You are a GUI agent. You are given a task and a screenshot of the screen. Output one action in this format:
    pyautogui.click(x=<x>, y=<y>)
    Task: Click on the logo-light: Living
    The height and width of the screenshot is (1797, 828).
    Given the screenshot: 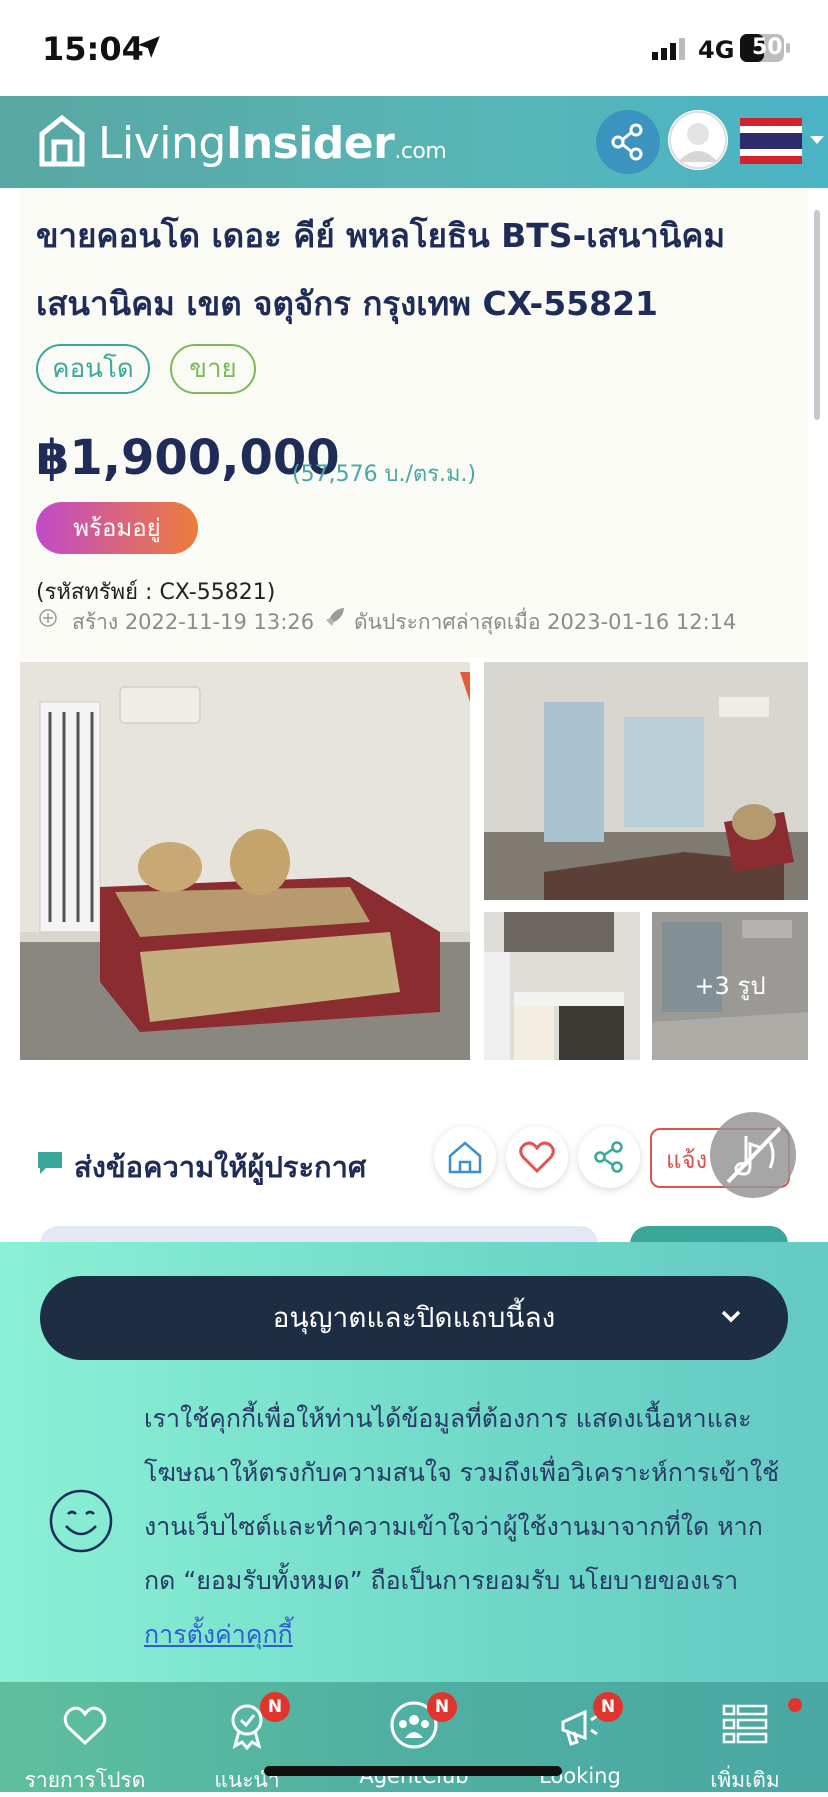 What is the action you would take?
    pyautogui.click(x=162, y=143)
    